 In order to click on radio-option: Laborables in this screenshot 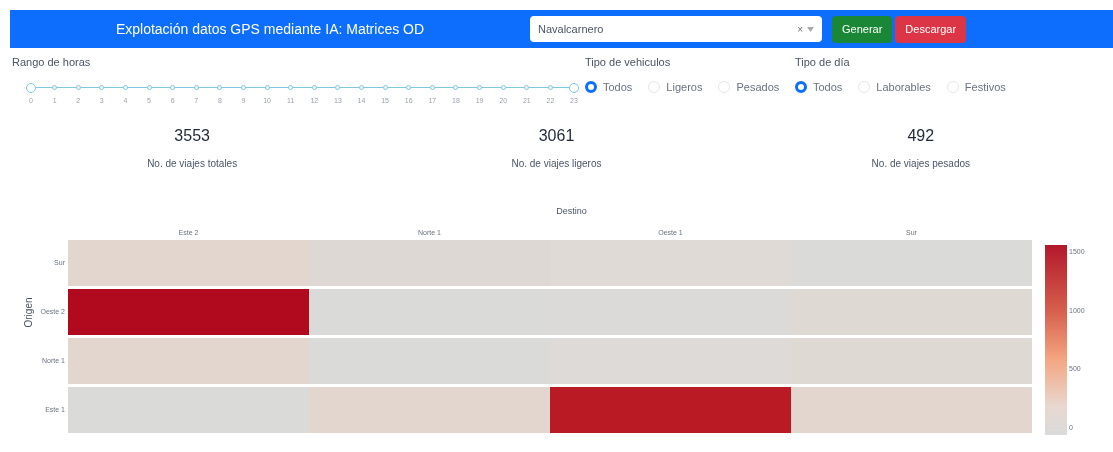, I will do `click(894, 86)`.